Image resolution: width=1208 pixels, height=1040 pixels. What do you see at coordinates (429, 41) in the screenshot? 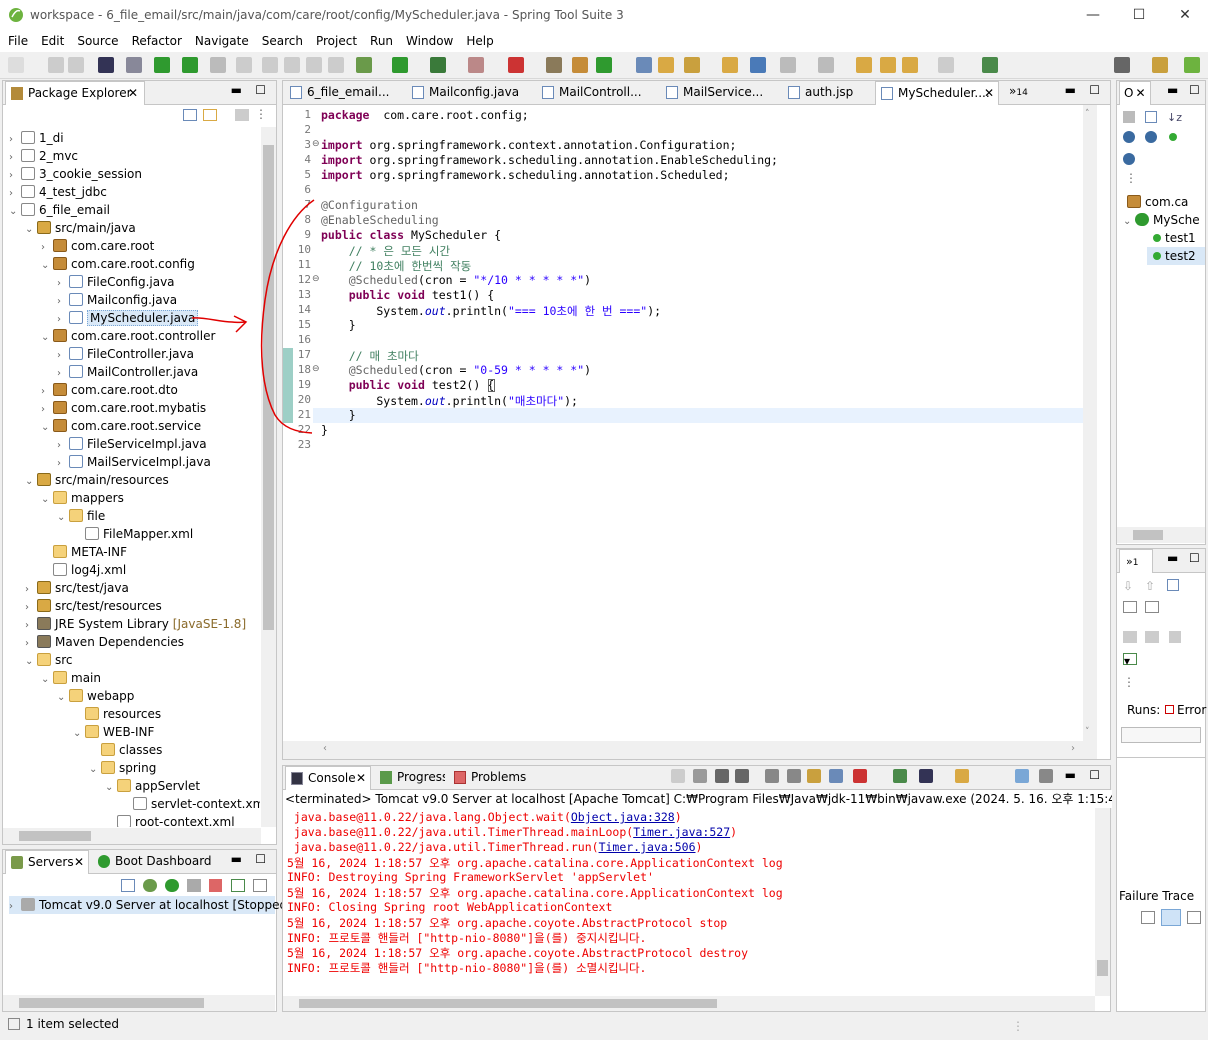
I see `menu-window: Window` at bounding box center [429, 41].